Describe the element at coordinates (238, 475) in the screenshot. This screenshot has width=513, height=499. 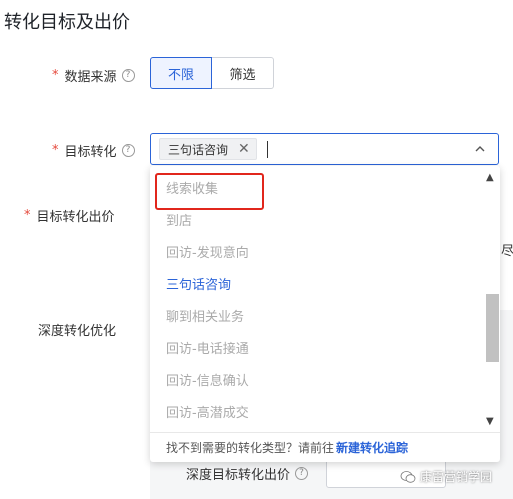
I see `deep-bid-label-text: 深度目标转化出价` at that location.